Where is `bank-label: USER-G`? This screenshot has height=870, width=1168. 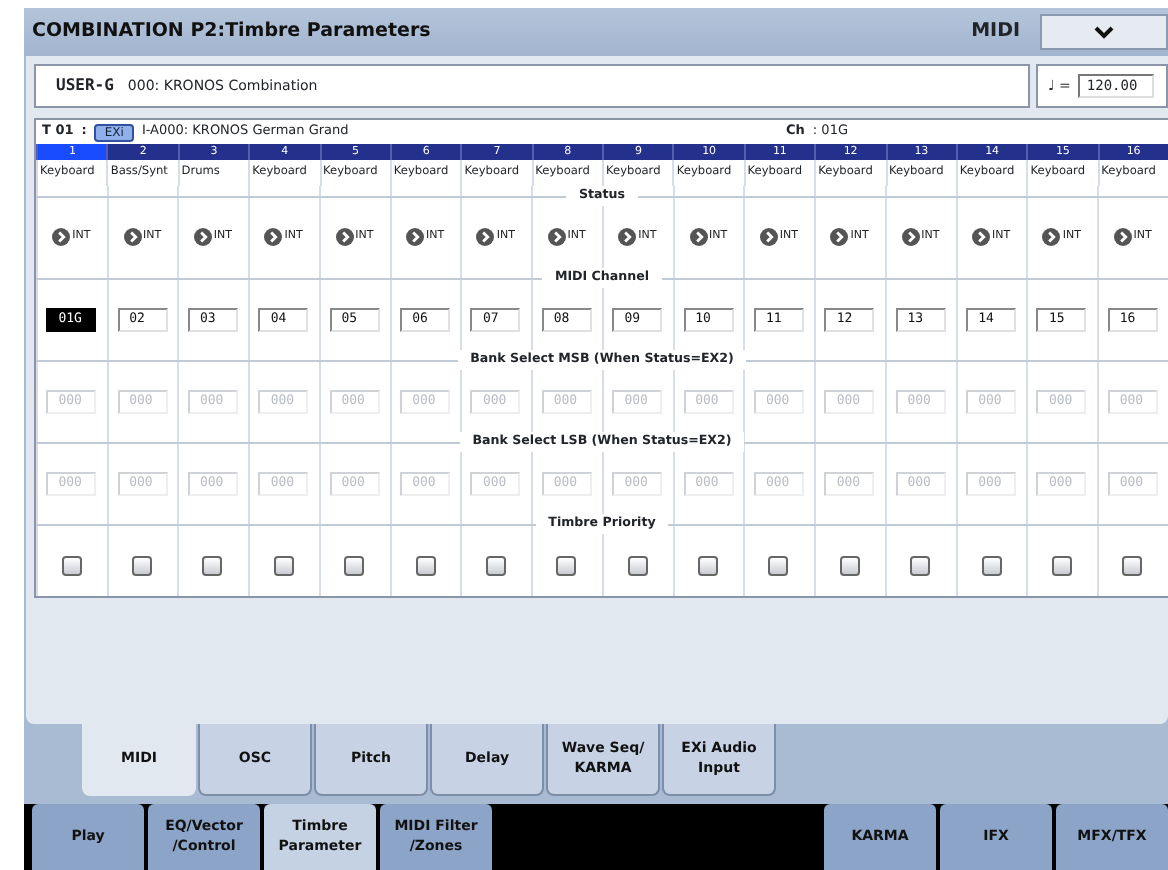
bank-label: USER-G is located at coordinates (85, 86).